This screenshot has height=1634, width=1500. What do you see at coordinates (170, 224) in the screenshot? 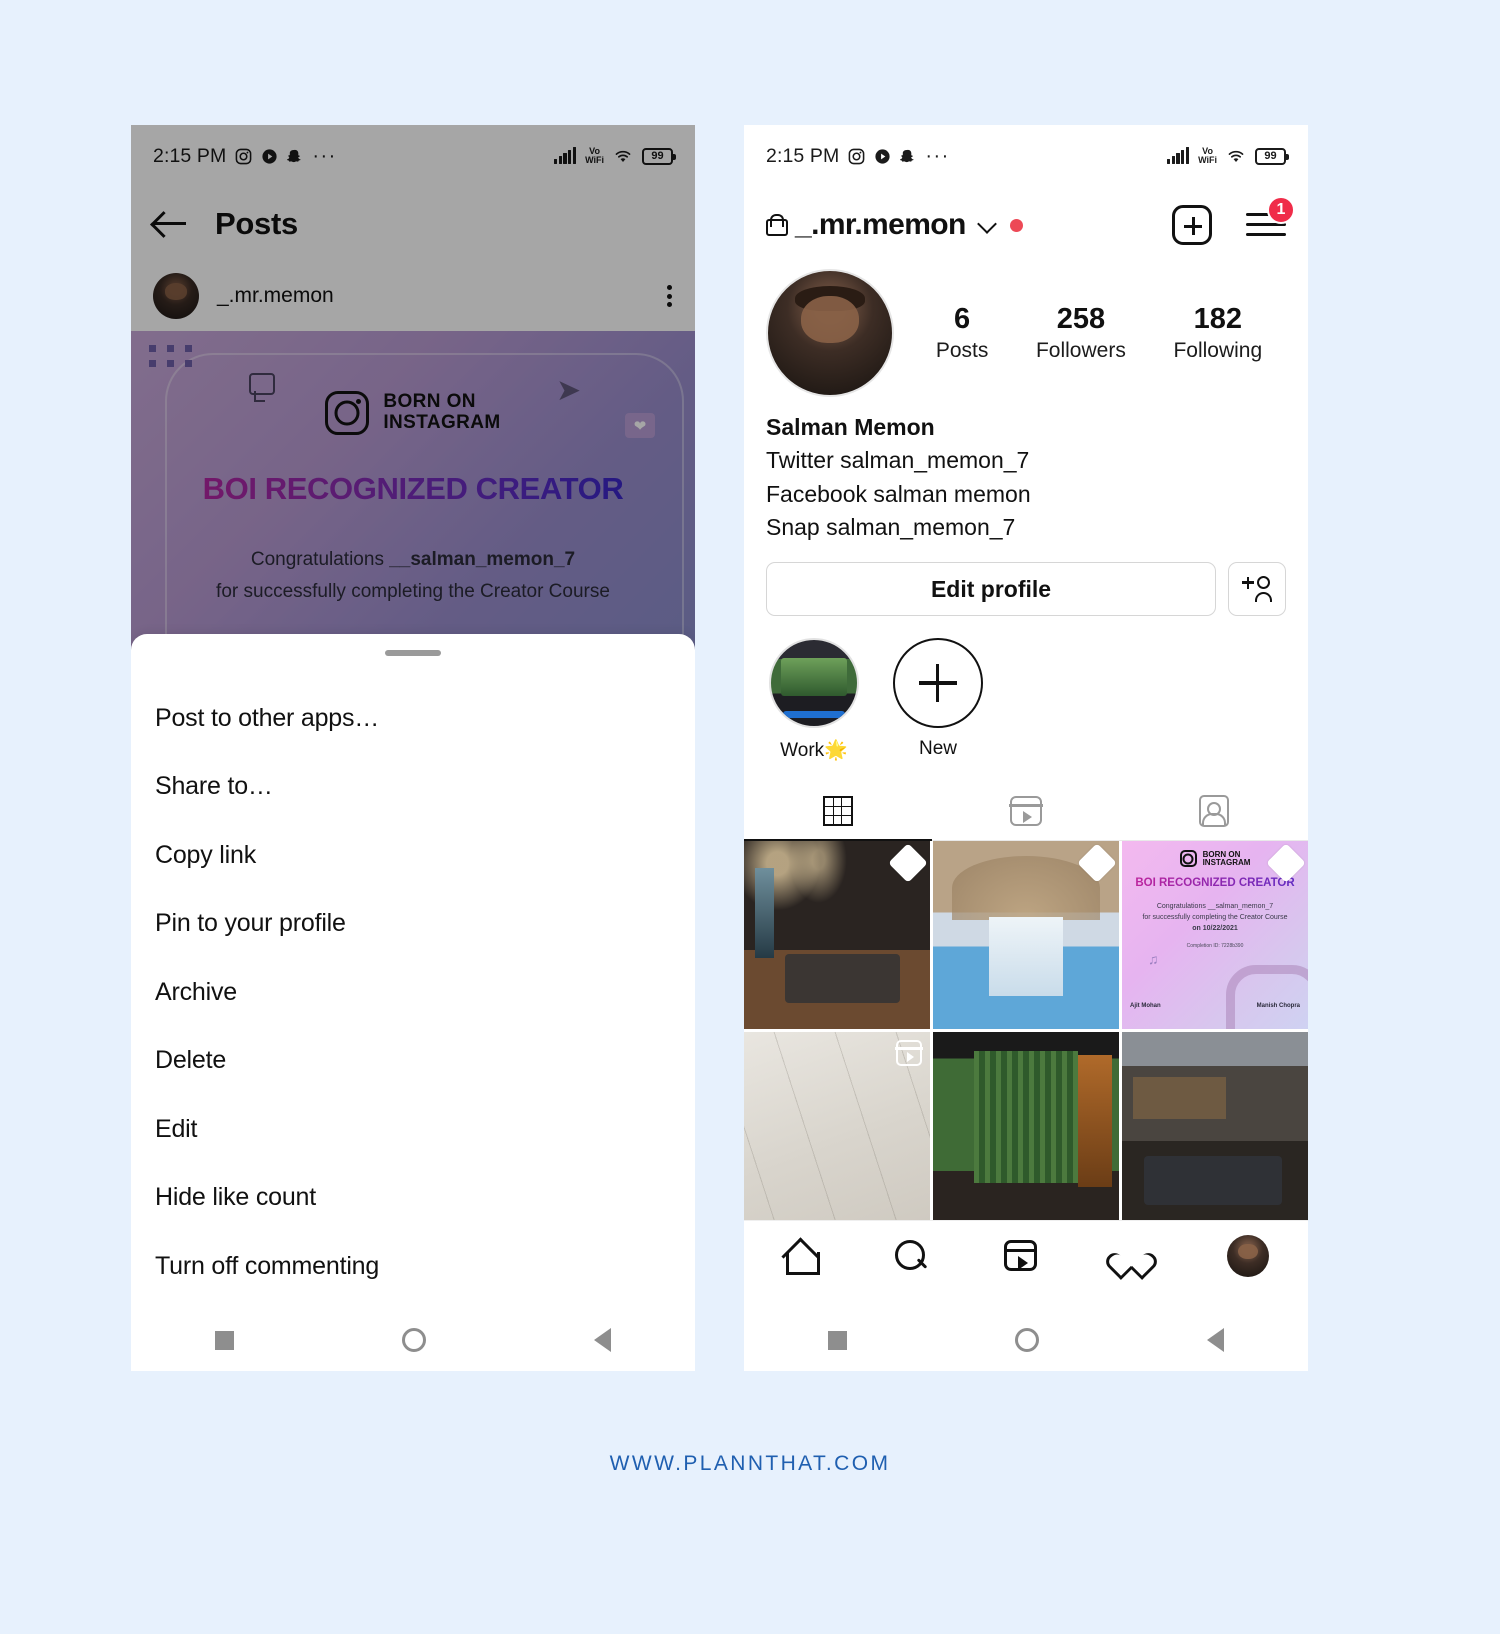
I see `back-arrow-icon` at bounding box center [170, 224].